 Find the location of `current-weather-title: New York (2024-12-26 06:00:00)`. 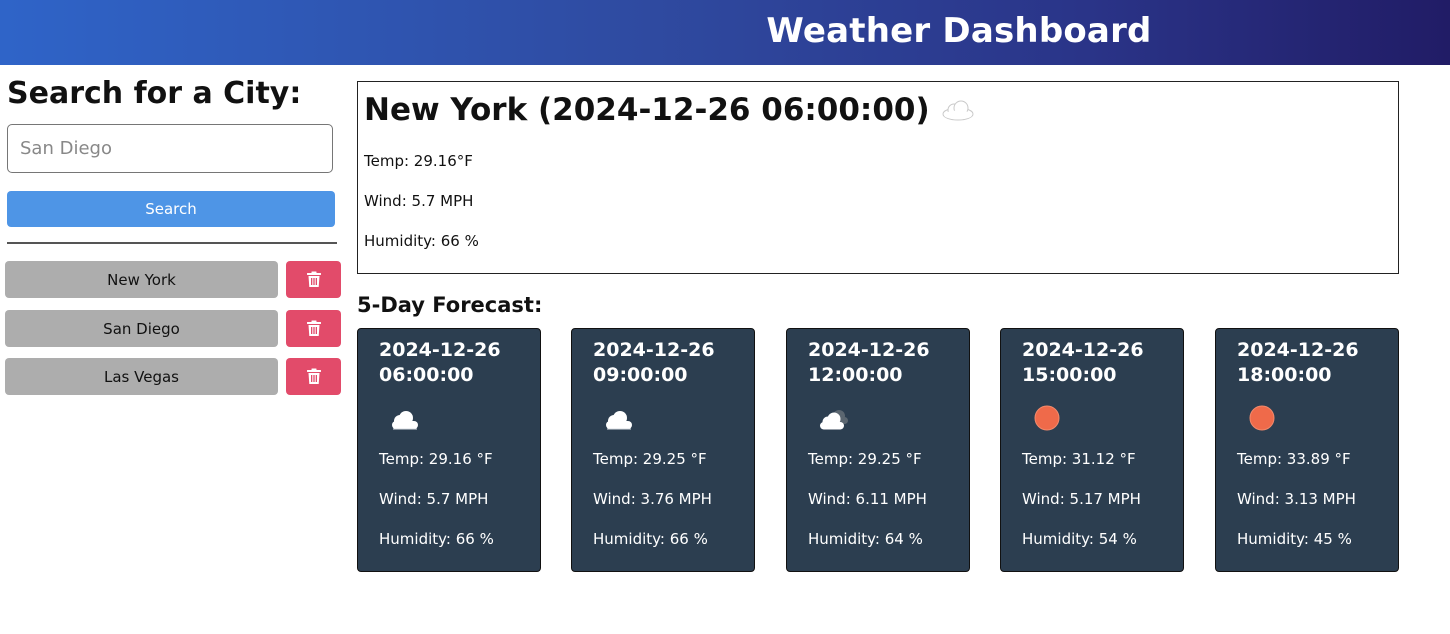

current-weather-title: New York (2024-12-26 06:00:00) is located at coordinates (670, 110).